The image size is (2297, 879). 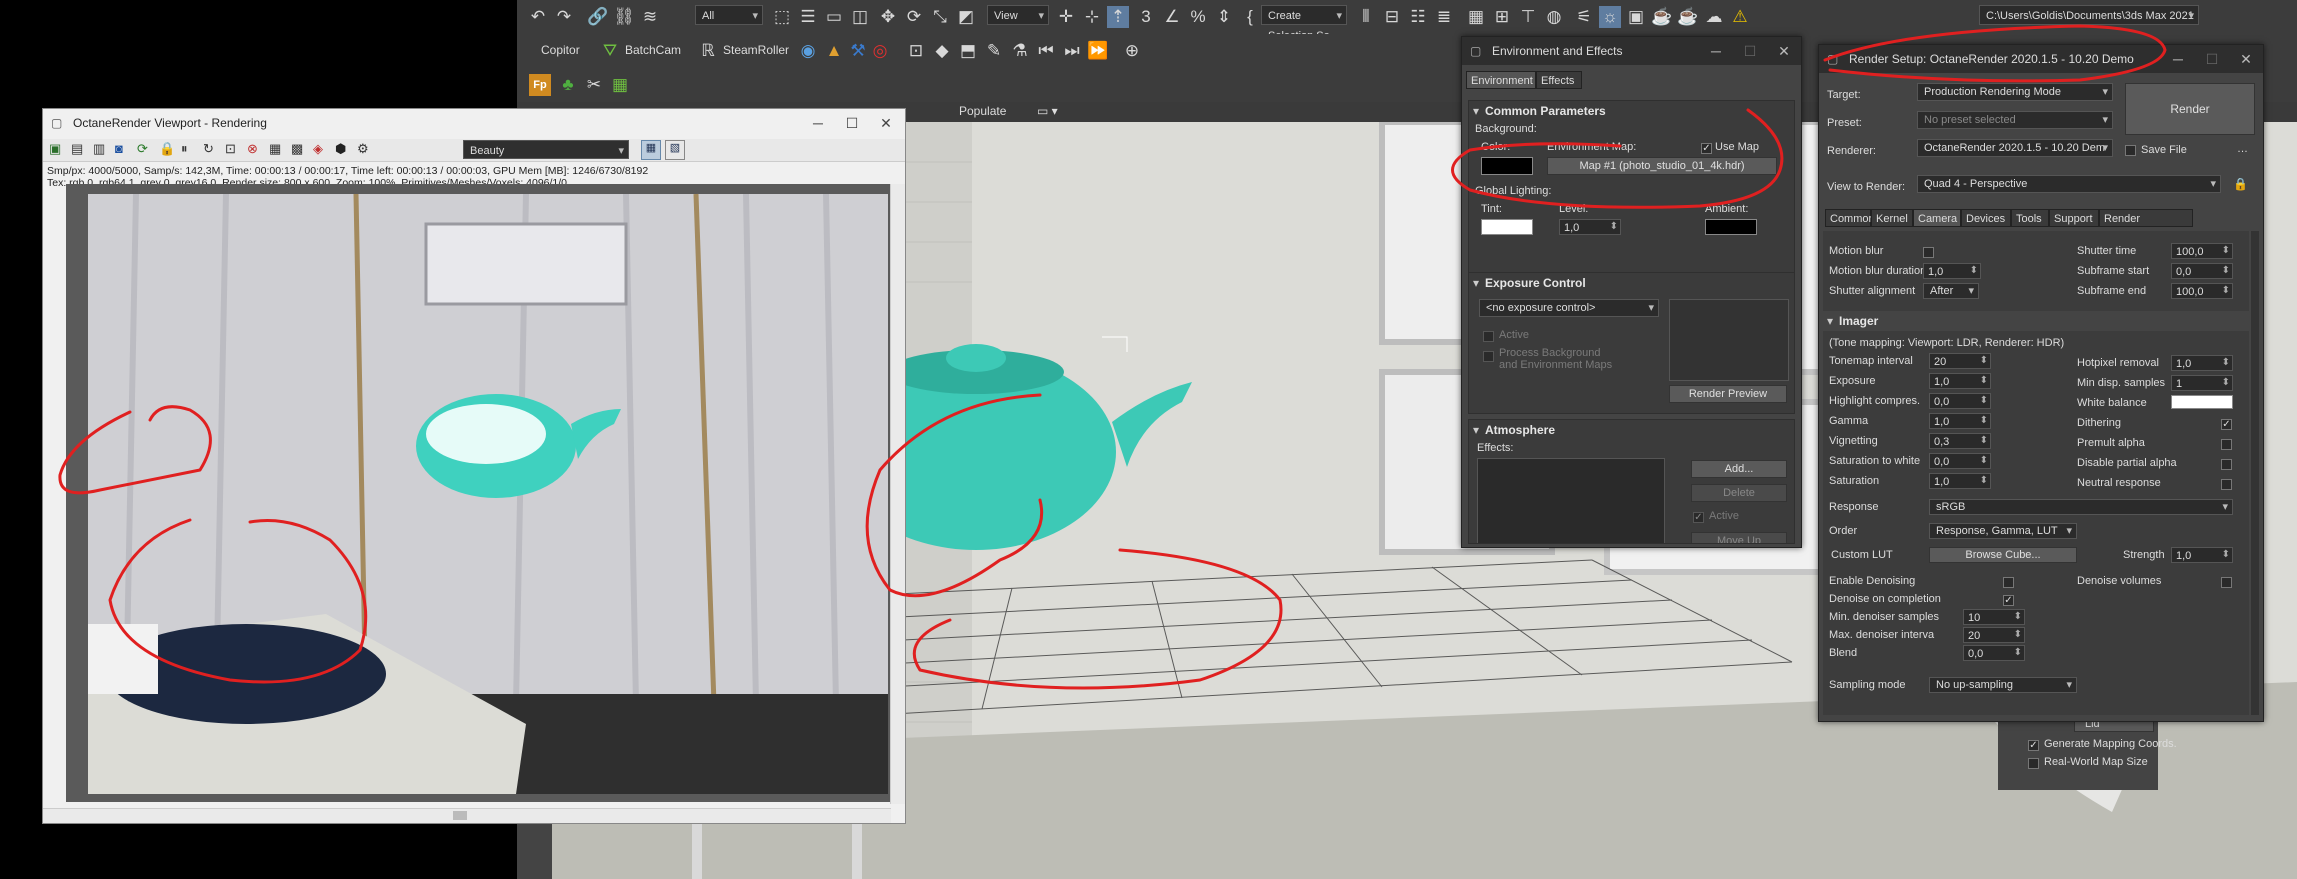 What do you see at coordinates (2015, 92) in the screenshot?
I see `target-dropdown: Production Rendering Mode` at bounding box center [2015, 92].